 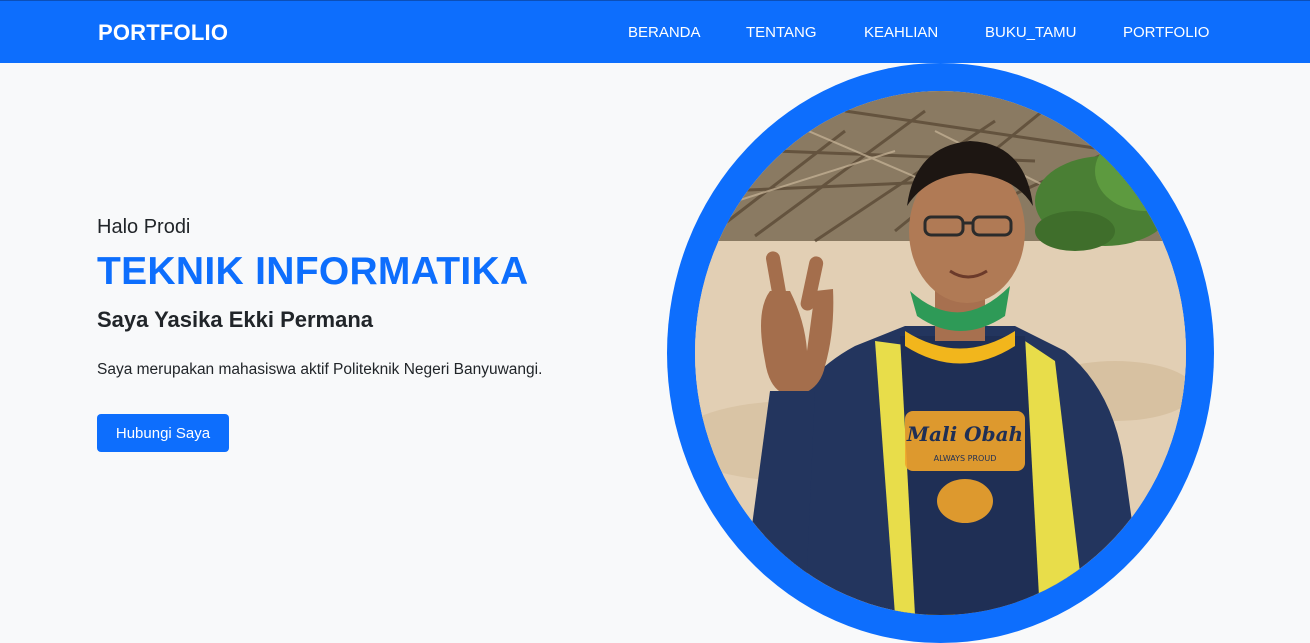 I want to click on hero-subtitle: Saya Yasika Ekki Permana, so click(x=235, y=319).